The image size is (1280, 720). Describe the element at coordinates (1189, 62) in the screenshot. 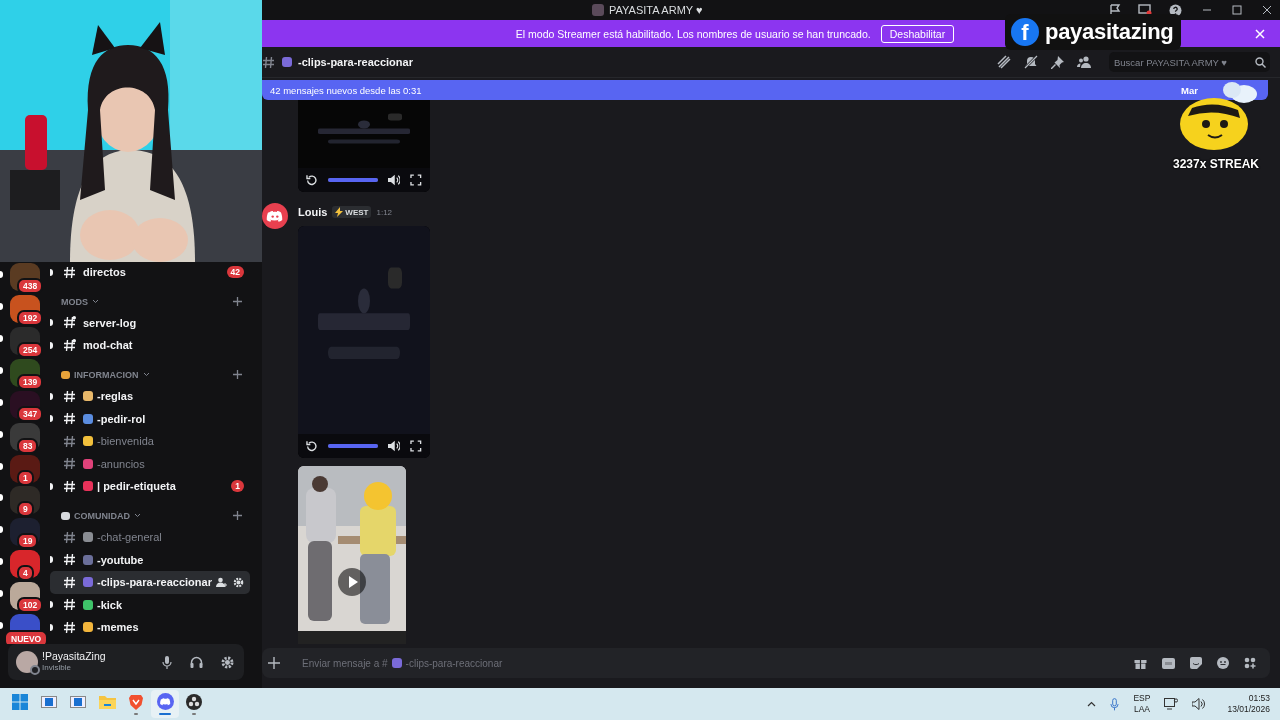

I see `search-field: Buscar PAYASITA ARMY ♥` at that location.